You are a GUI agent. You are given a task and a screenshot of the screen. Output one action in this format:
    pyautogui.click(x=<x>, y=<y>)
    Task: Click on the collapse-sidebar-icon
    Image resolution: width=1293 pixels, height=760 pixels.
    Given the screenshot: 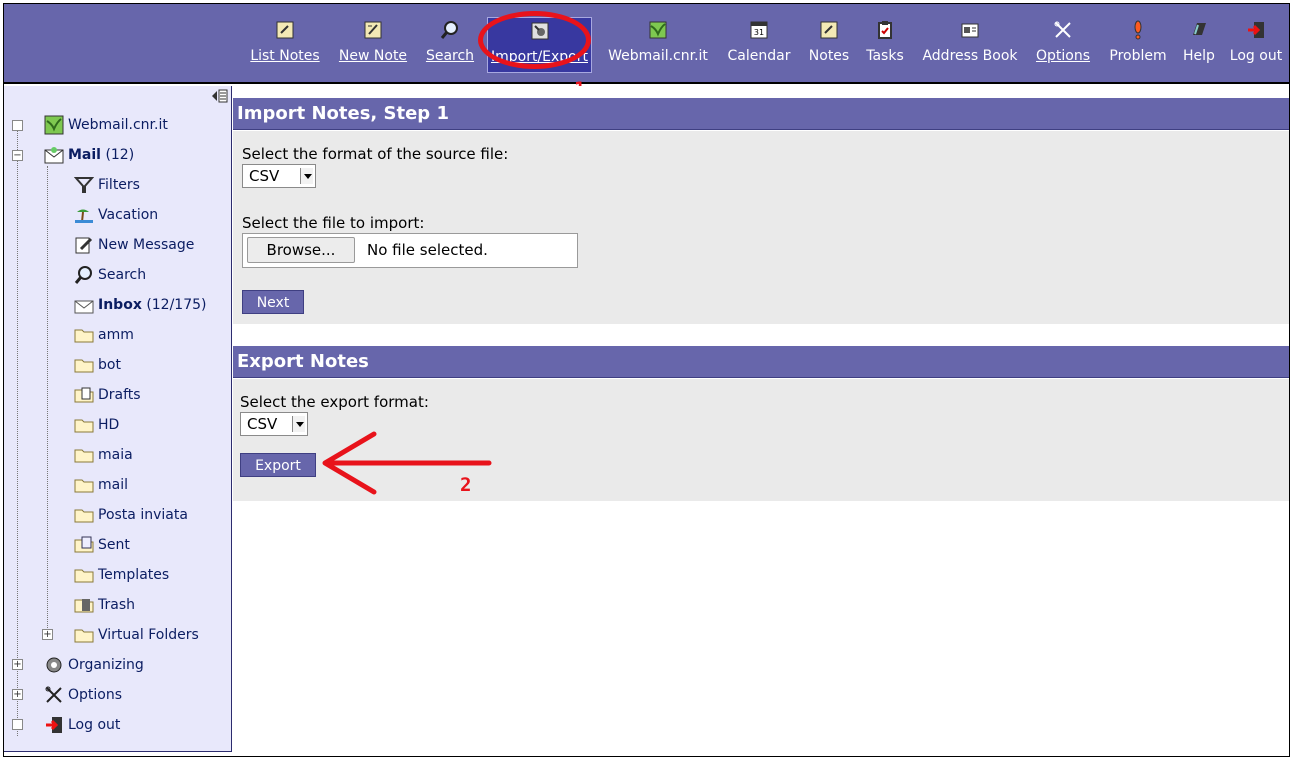 What is the action you would take?
    pyautogui.click(x=219, y=96)
    